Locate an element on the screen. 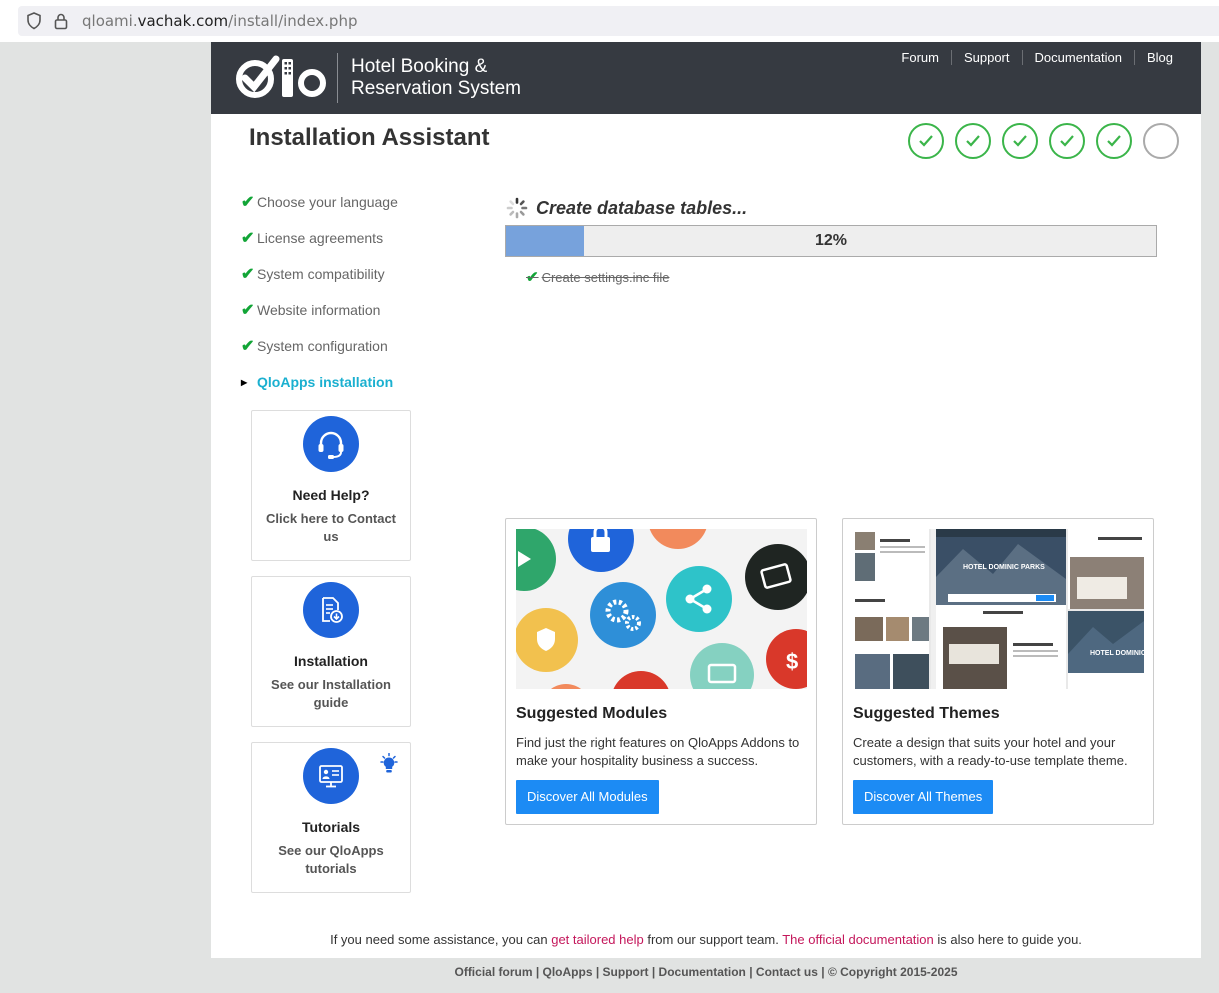  tutorials-title: Tutorials is located at coordinates (331, 827).